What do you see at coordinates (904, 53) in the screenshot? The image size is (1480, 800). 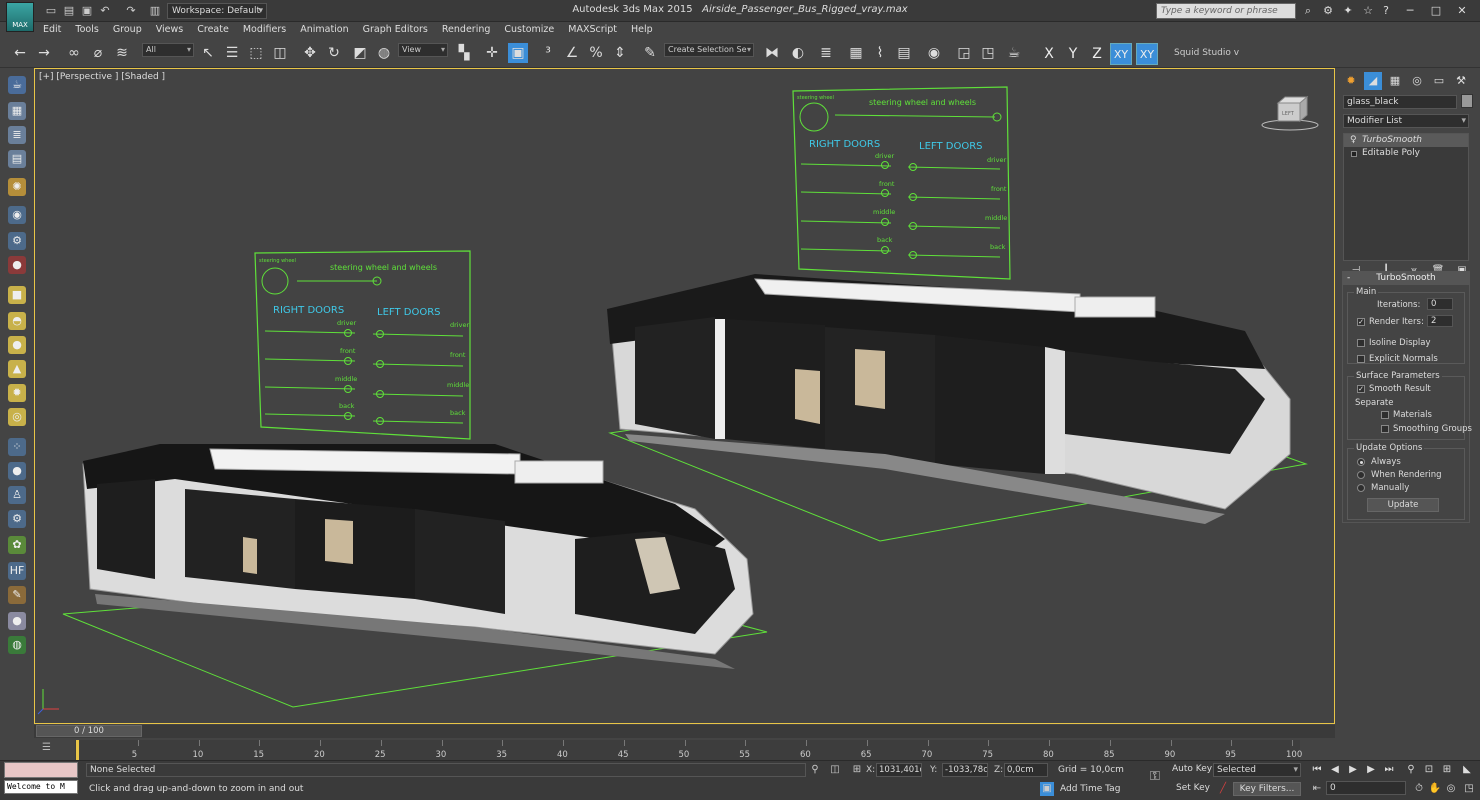 I see `schematic-view-icon: ▤` at bounding box center [904, 53].